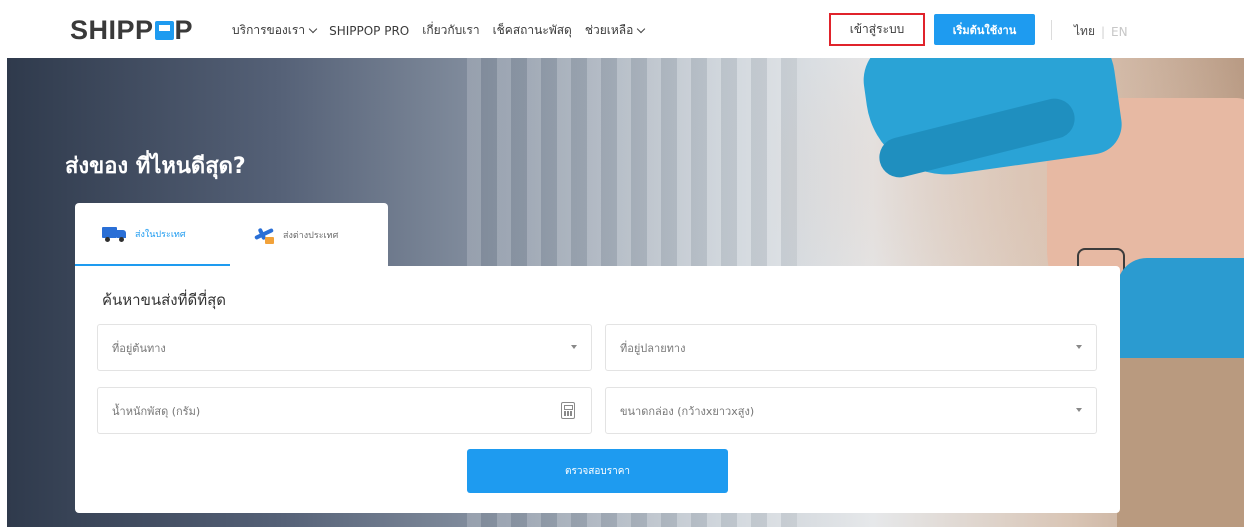 The height and width of the screenshot is (527, 1244). What do you see at coordinates (139, 348) in the screenshot?
I see `origin-placeholder: ที่อยู่ต้นทาง` at bounding box center [139, 348].